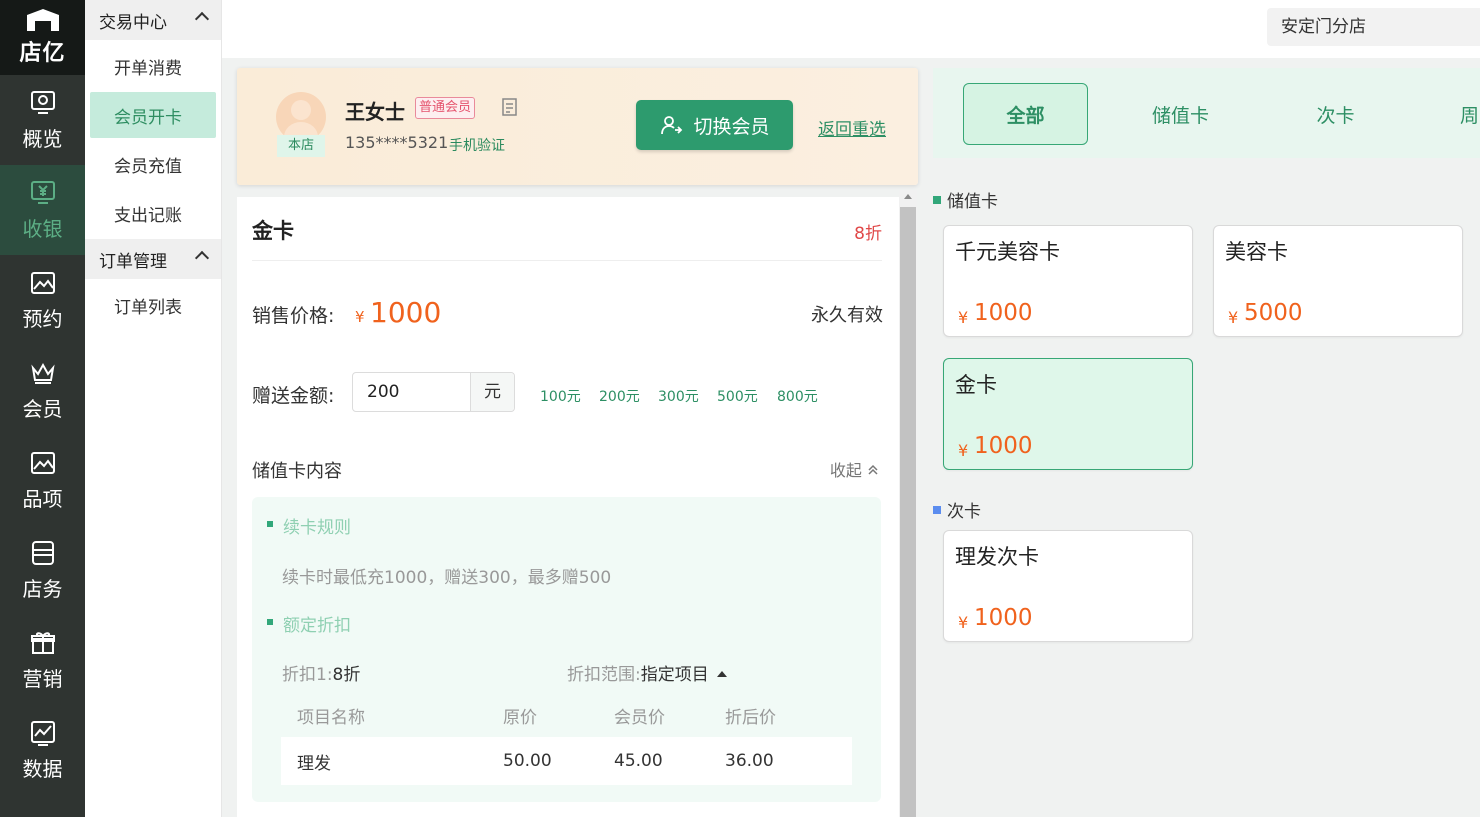  I want to click on scroll-up-arrow-icon, so click(908, 196).